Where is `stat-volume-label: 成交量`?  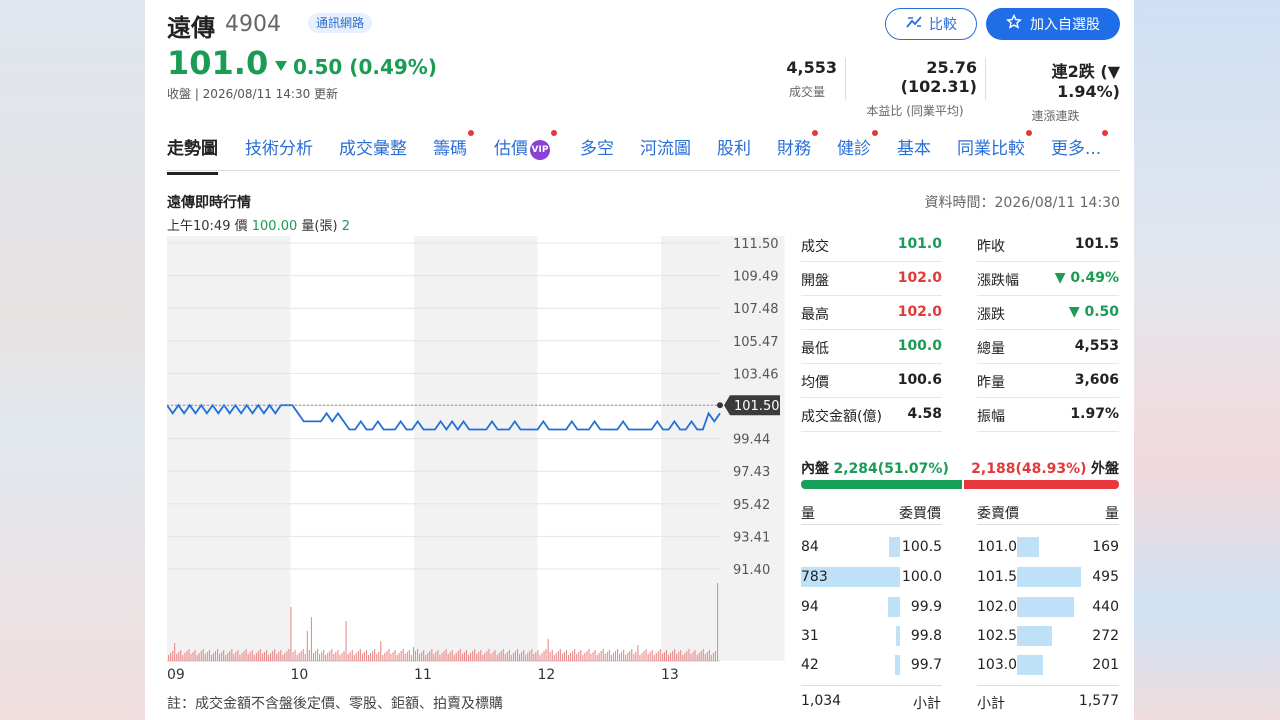 stat-volume-label: 成交量 is located at coordinates (806, 92).